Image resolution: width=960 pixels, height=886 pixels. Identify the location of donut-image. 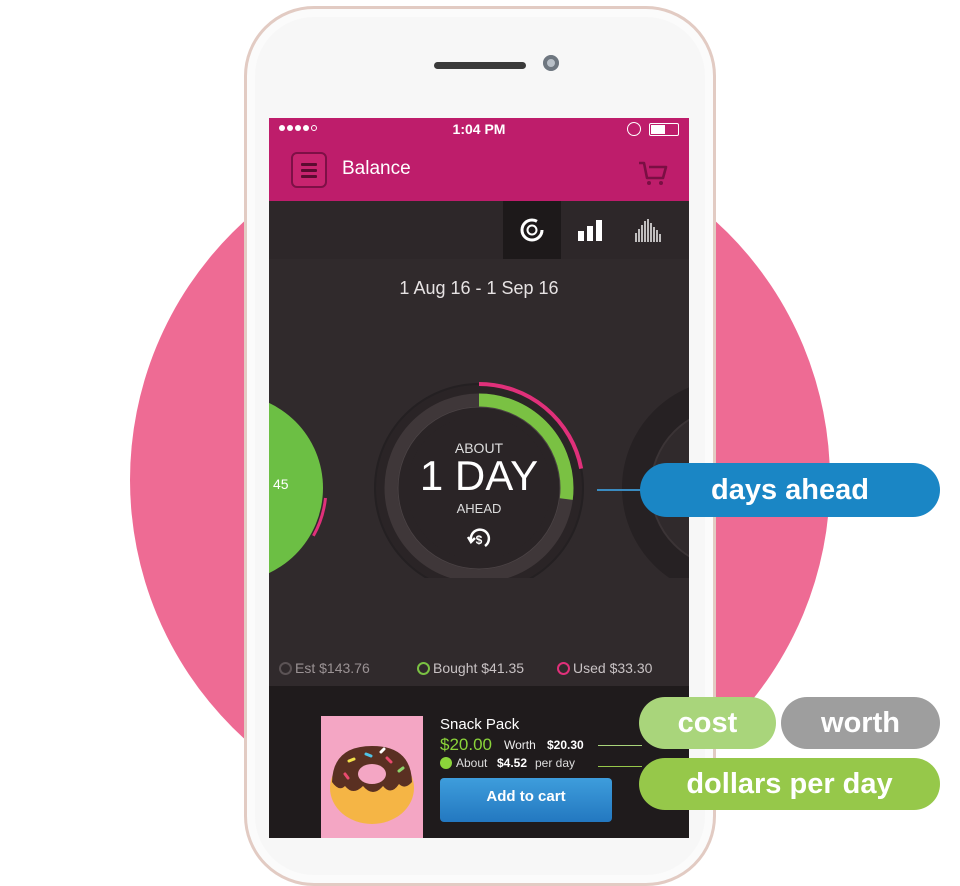
(372, 777).